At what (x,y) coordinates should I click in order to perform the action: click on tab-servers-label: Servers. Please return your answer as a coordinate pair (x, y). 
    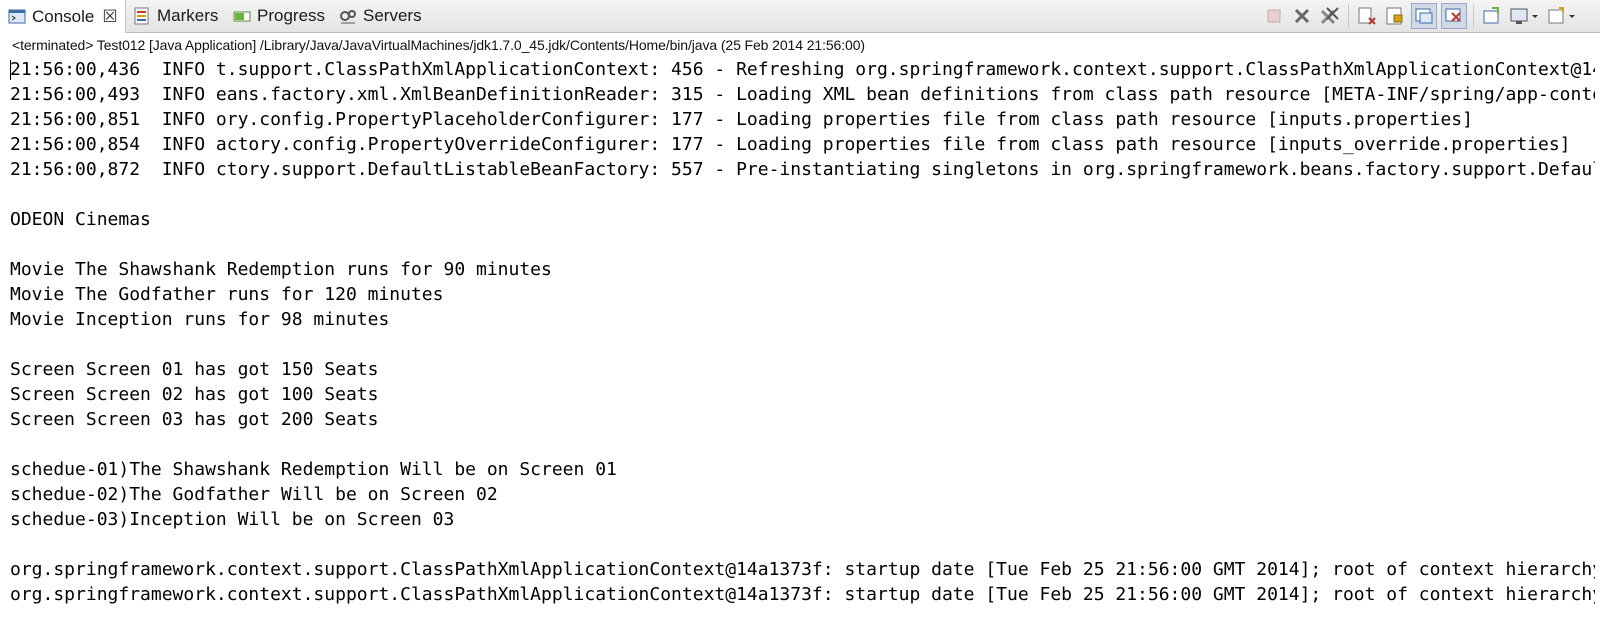
    Looking at the image, I should click on (392, 15).